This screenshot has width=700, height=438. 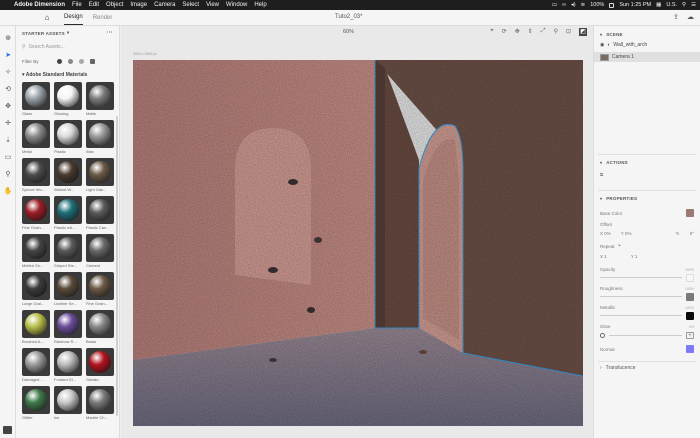 I want to click on magic-wand-icon: ✧, so click(x=8, y=71).